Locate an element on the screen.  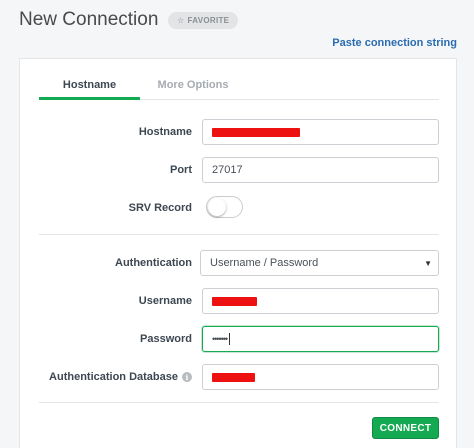
chevron-down-icon: ▼ is located at coordinates (428, 263).